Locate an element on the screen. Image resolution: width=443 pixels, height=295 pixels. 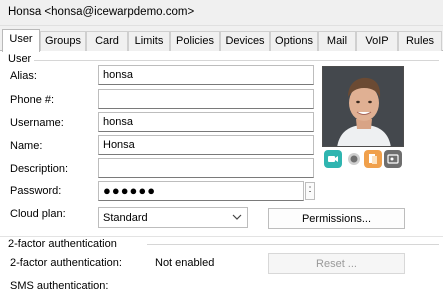
cloud-plan-value: Standard is located at coordinates (125, 218).